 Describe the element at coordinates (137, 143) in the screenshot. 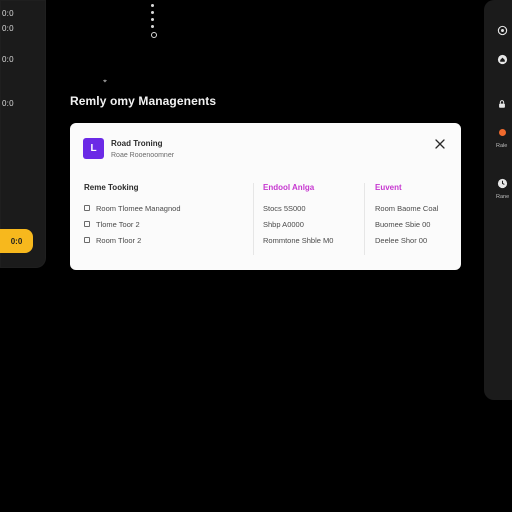

I see `modal-title: Road Troning` at that location.